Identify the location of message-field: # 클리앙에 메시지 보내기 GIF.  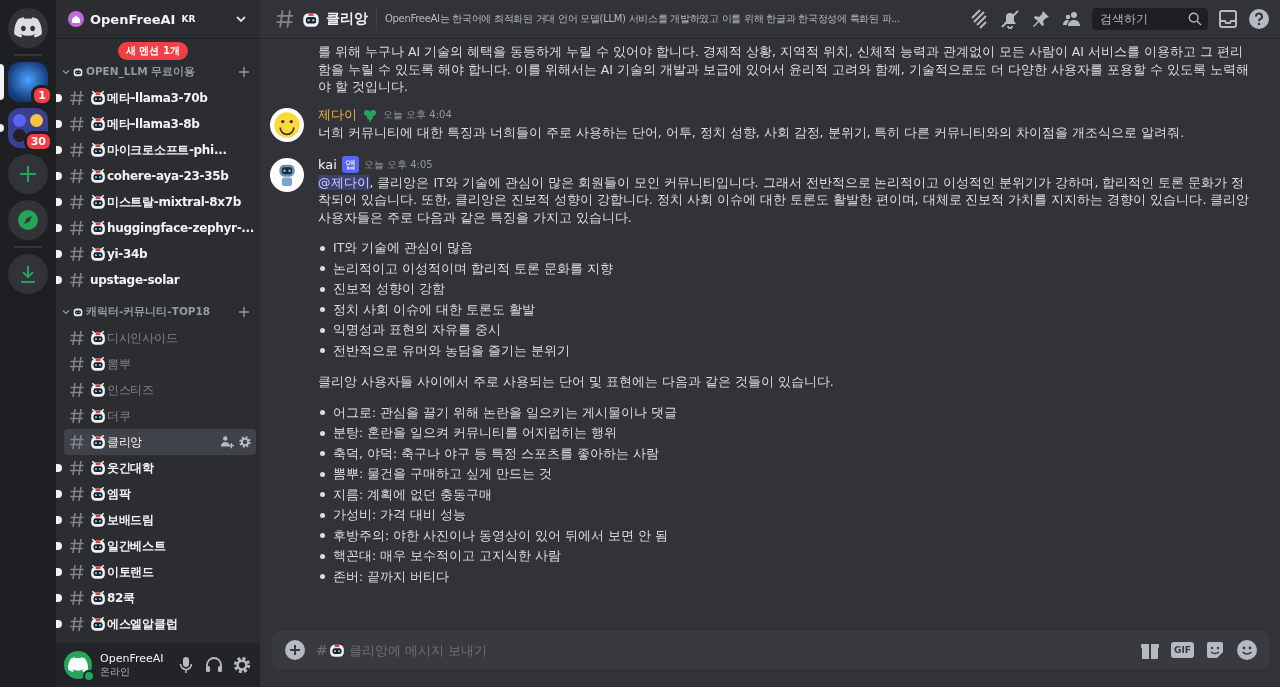
(771, 650).